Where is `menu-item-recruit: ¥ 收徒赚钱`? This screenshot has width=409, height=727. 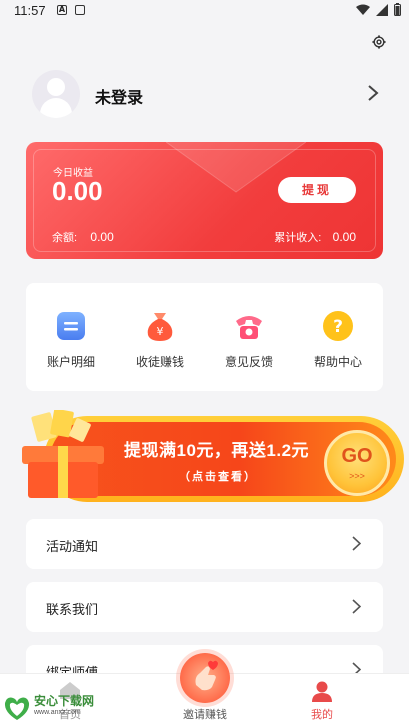
menu-item-recruit: ¥ 收徒赚钱 is located at coordinates (160, 339).